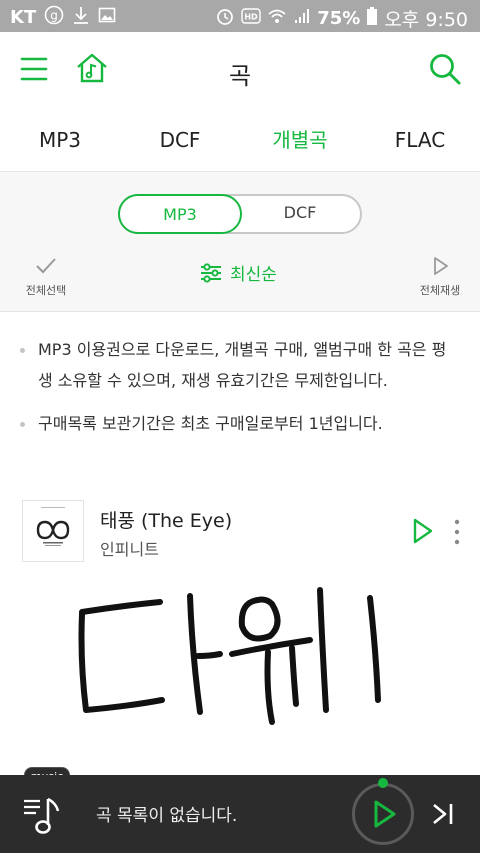 Image resolution: width=480 pixels, height=853 pixels. I want to click on status-bar: KT g HD 75% 오후 9:50, so click(240, 16).